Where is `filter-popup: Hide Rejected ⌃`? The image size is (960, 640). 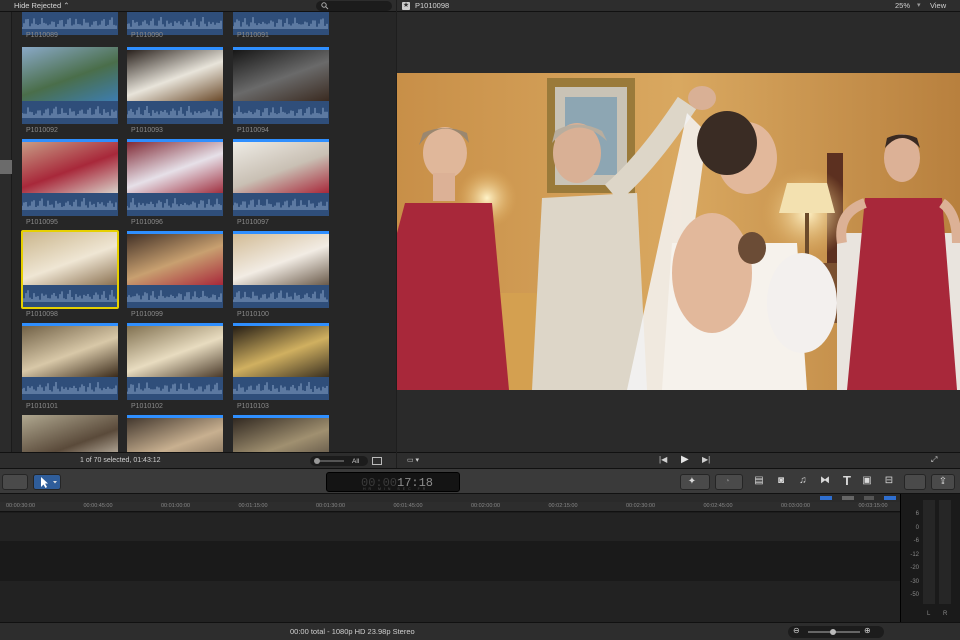 filter-popup: Hide Rejected ⌃ is located at coordinates (42, 5).